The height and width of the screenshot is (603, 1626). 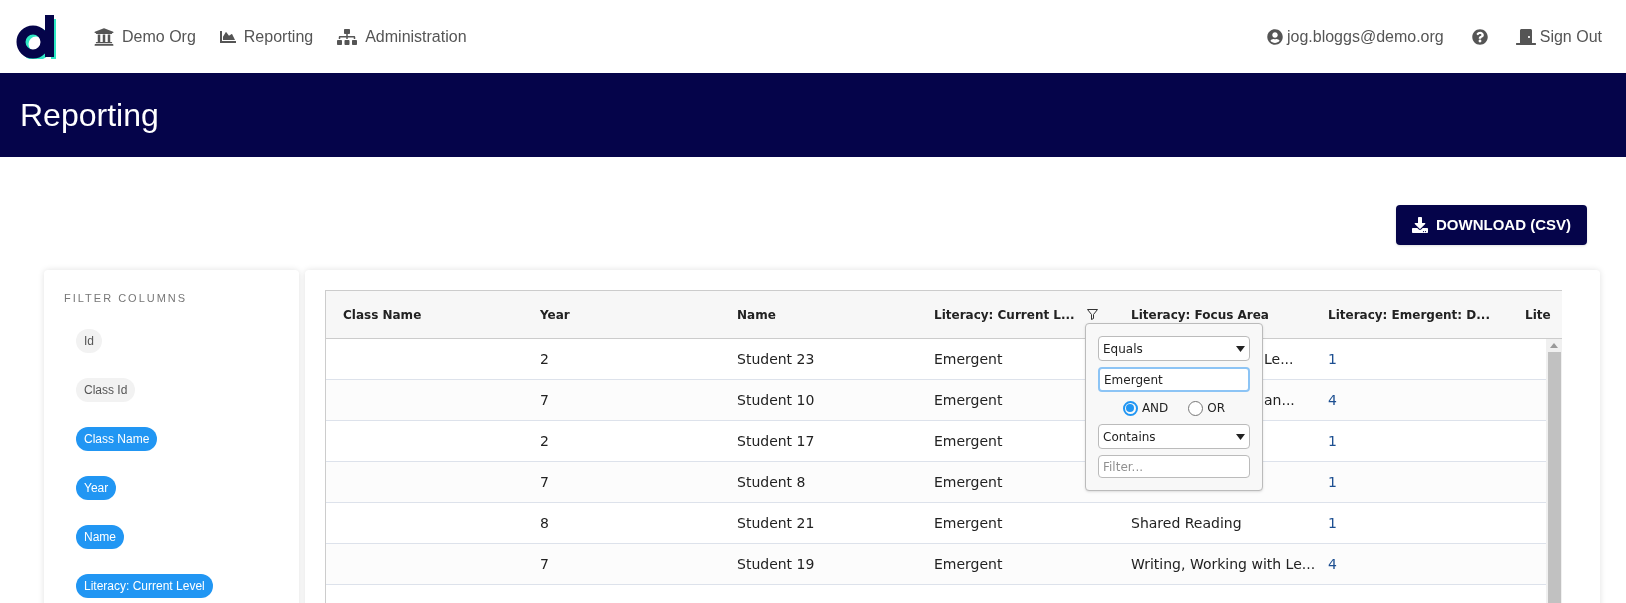 I want to click on column-header: Literacy: Focus Area, so click(x=1212, y=314).